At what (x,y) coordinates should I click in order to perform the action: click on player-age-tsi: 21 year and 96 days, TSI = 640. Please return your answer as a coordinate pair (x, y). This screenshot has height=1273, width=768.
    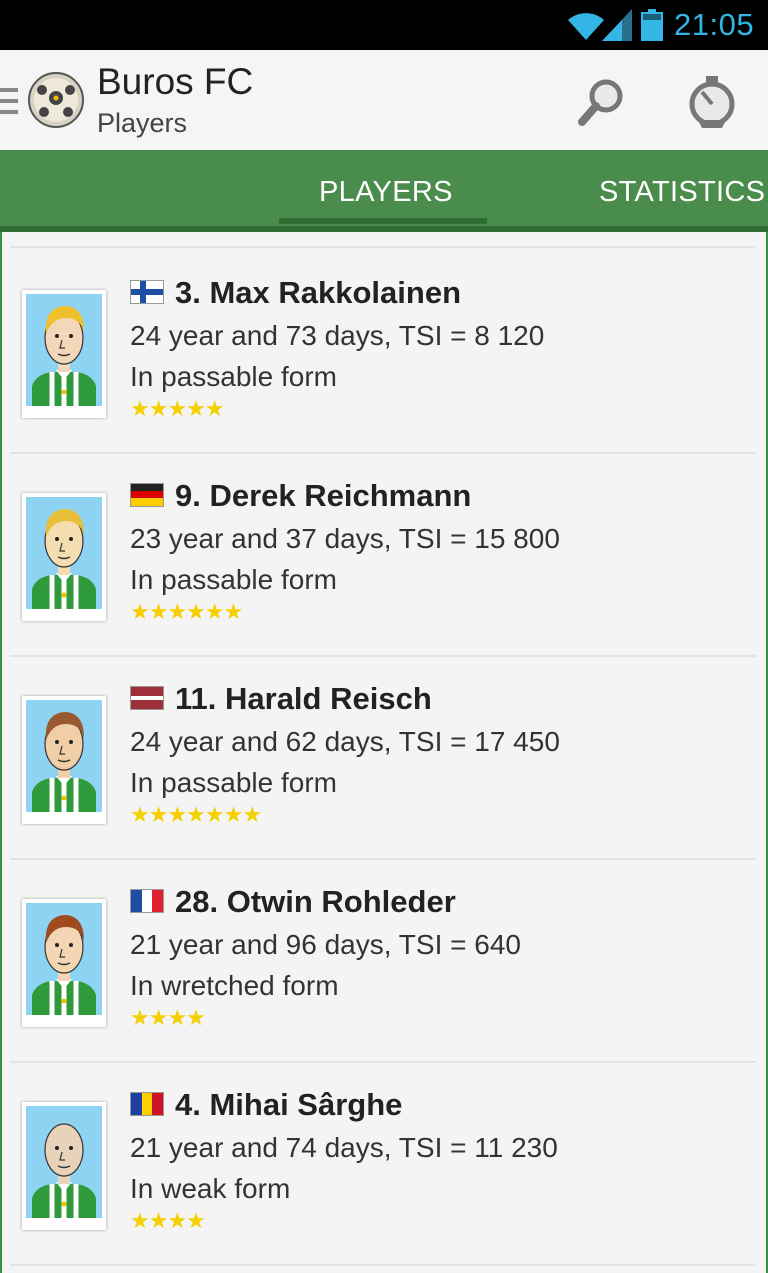
    Looking at the image, I should click on (325, 944).